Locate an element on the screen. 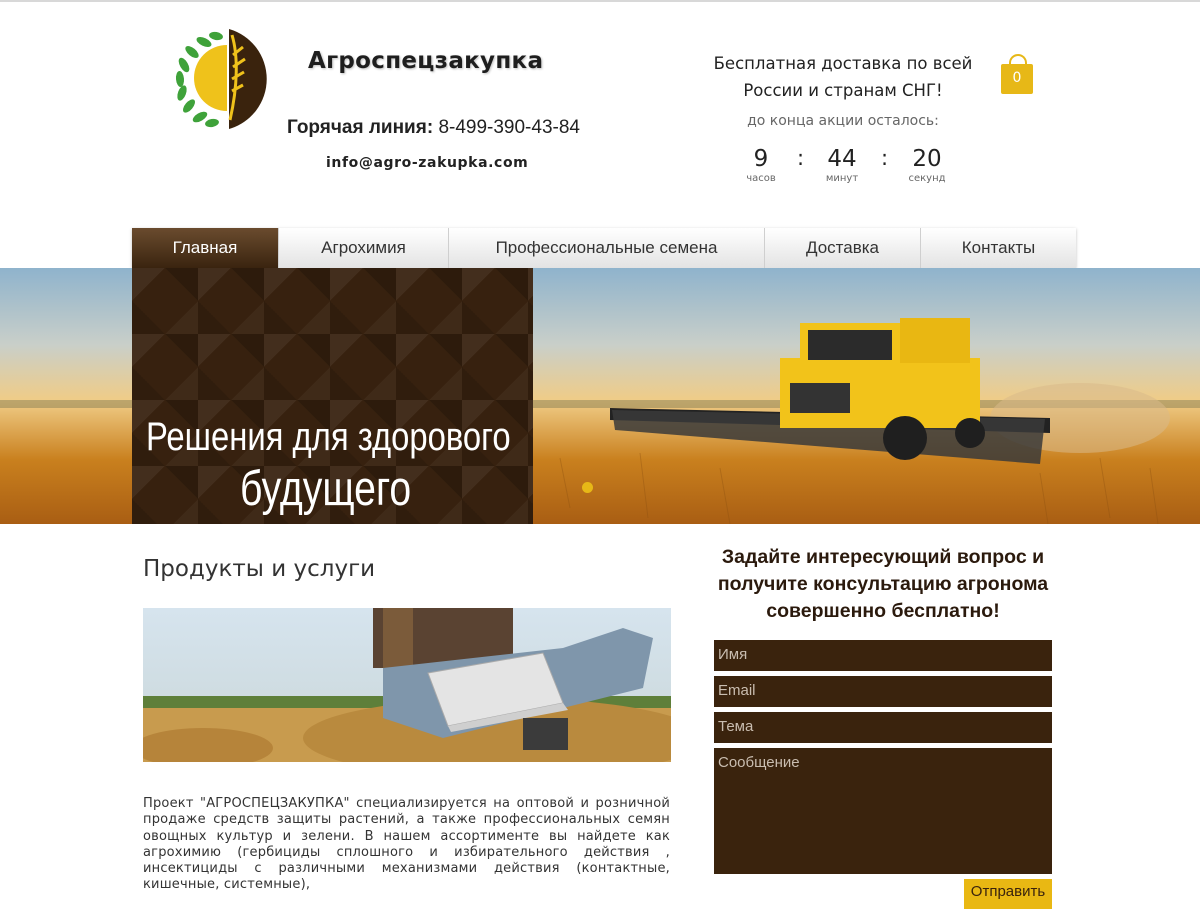 This screenshot has width=1200, height=909. farmer-laptop-photo-icon is located at coordinates (407, 685).